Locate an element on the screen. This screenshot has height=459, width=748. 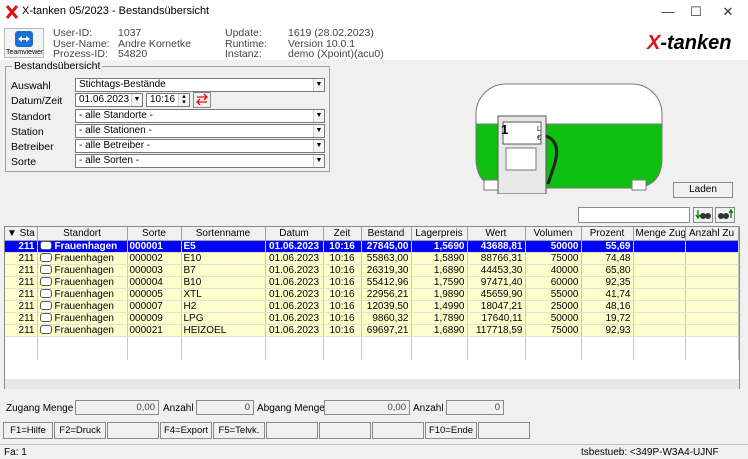
column-header: Anzahl Zu is located at coordinates (712, 234).